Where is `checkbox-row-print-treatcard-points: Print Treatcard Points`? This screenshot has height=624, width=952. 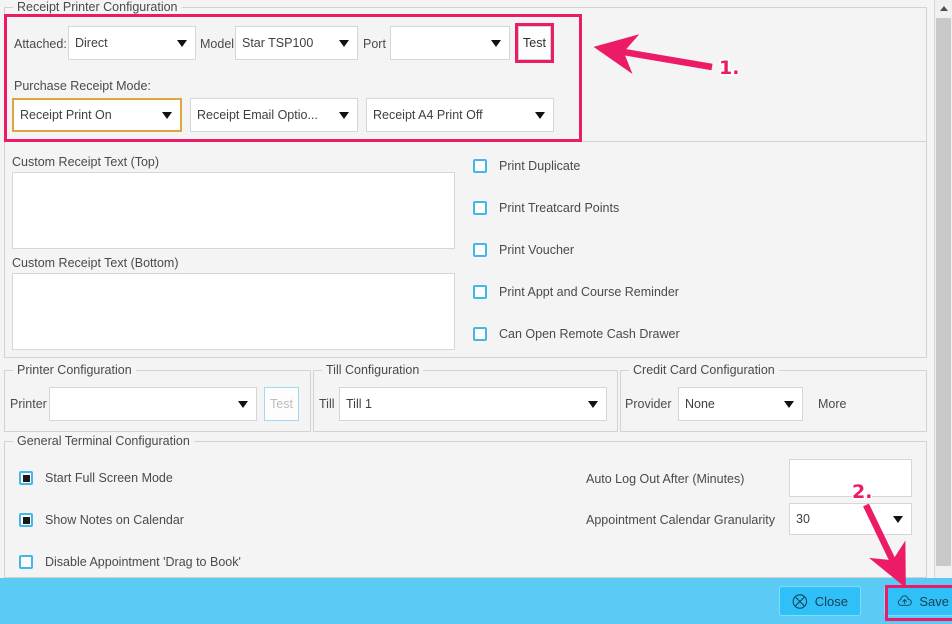 checkbox-row-print-treatcard-points: Print Treatcard Points is located at coordinates (546, 208).